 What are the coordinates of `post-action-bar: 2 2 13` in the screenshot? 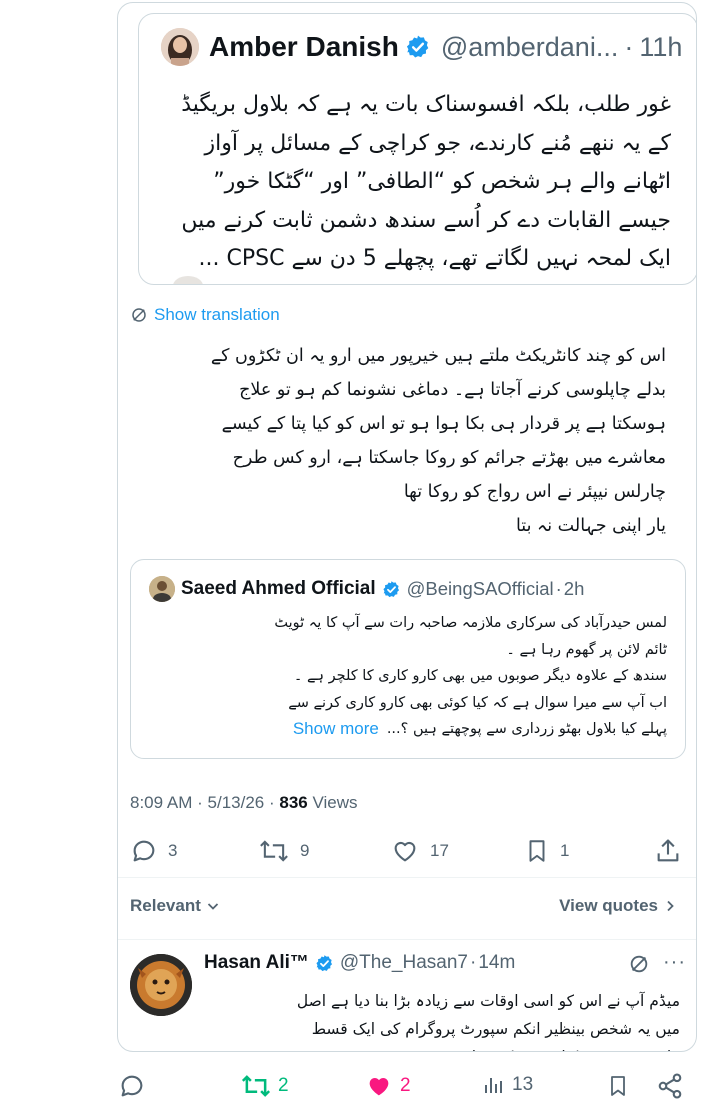 It's located at (358, 1087).